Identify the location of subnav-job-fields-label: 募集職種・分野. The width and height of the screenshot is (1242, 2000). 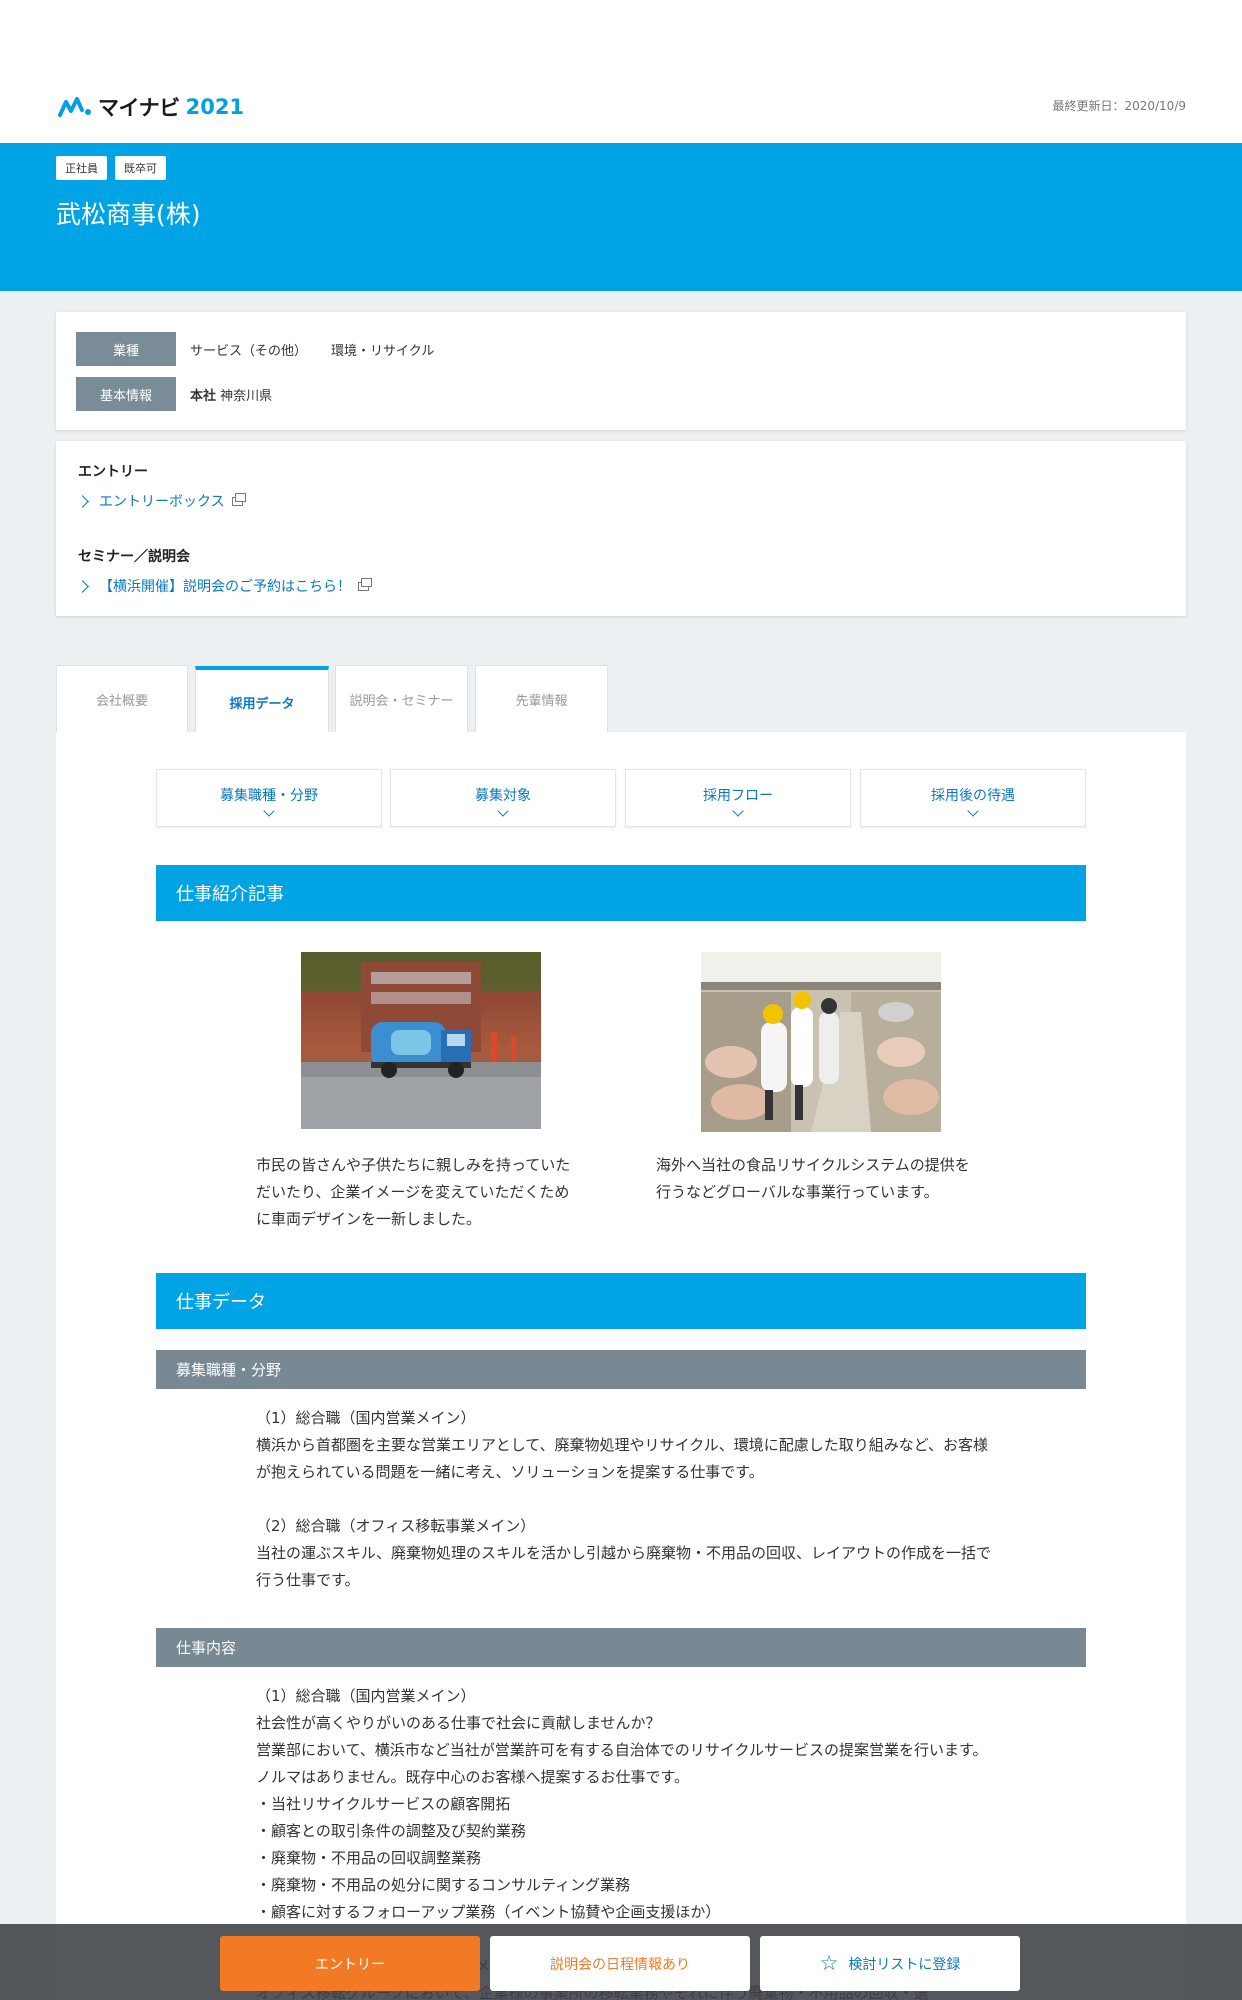
(269, 796).